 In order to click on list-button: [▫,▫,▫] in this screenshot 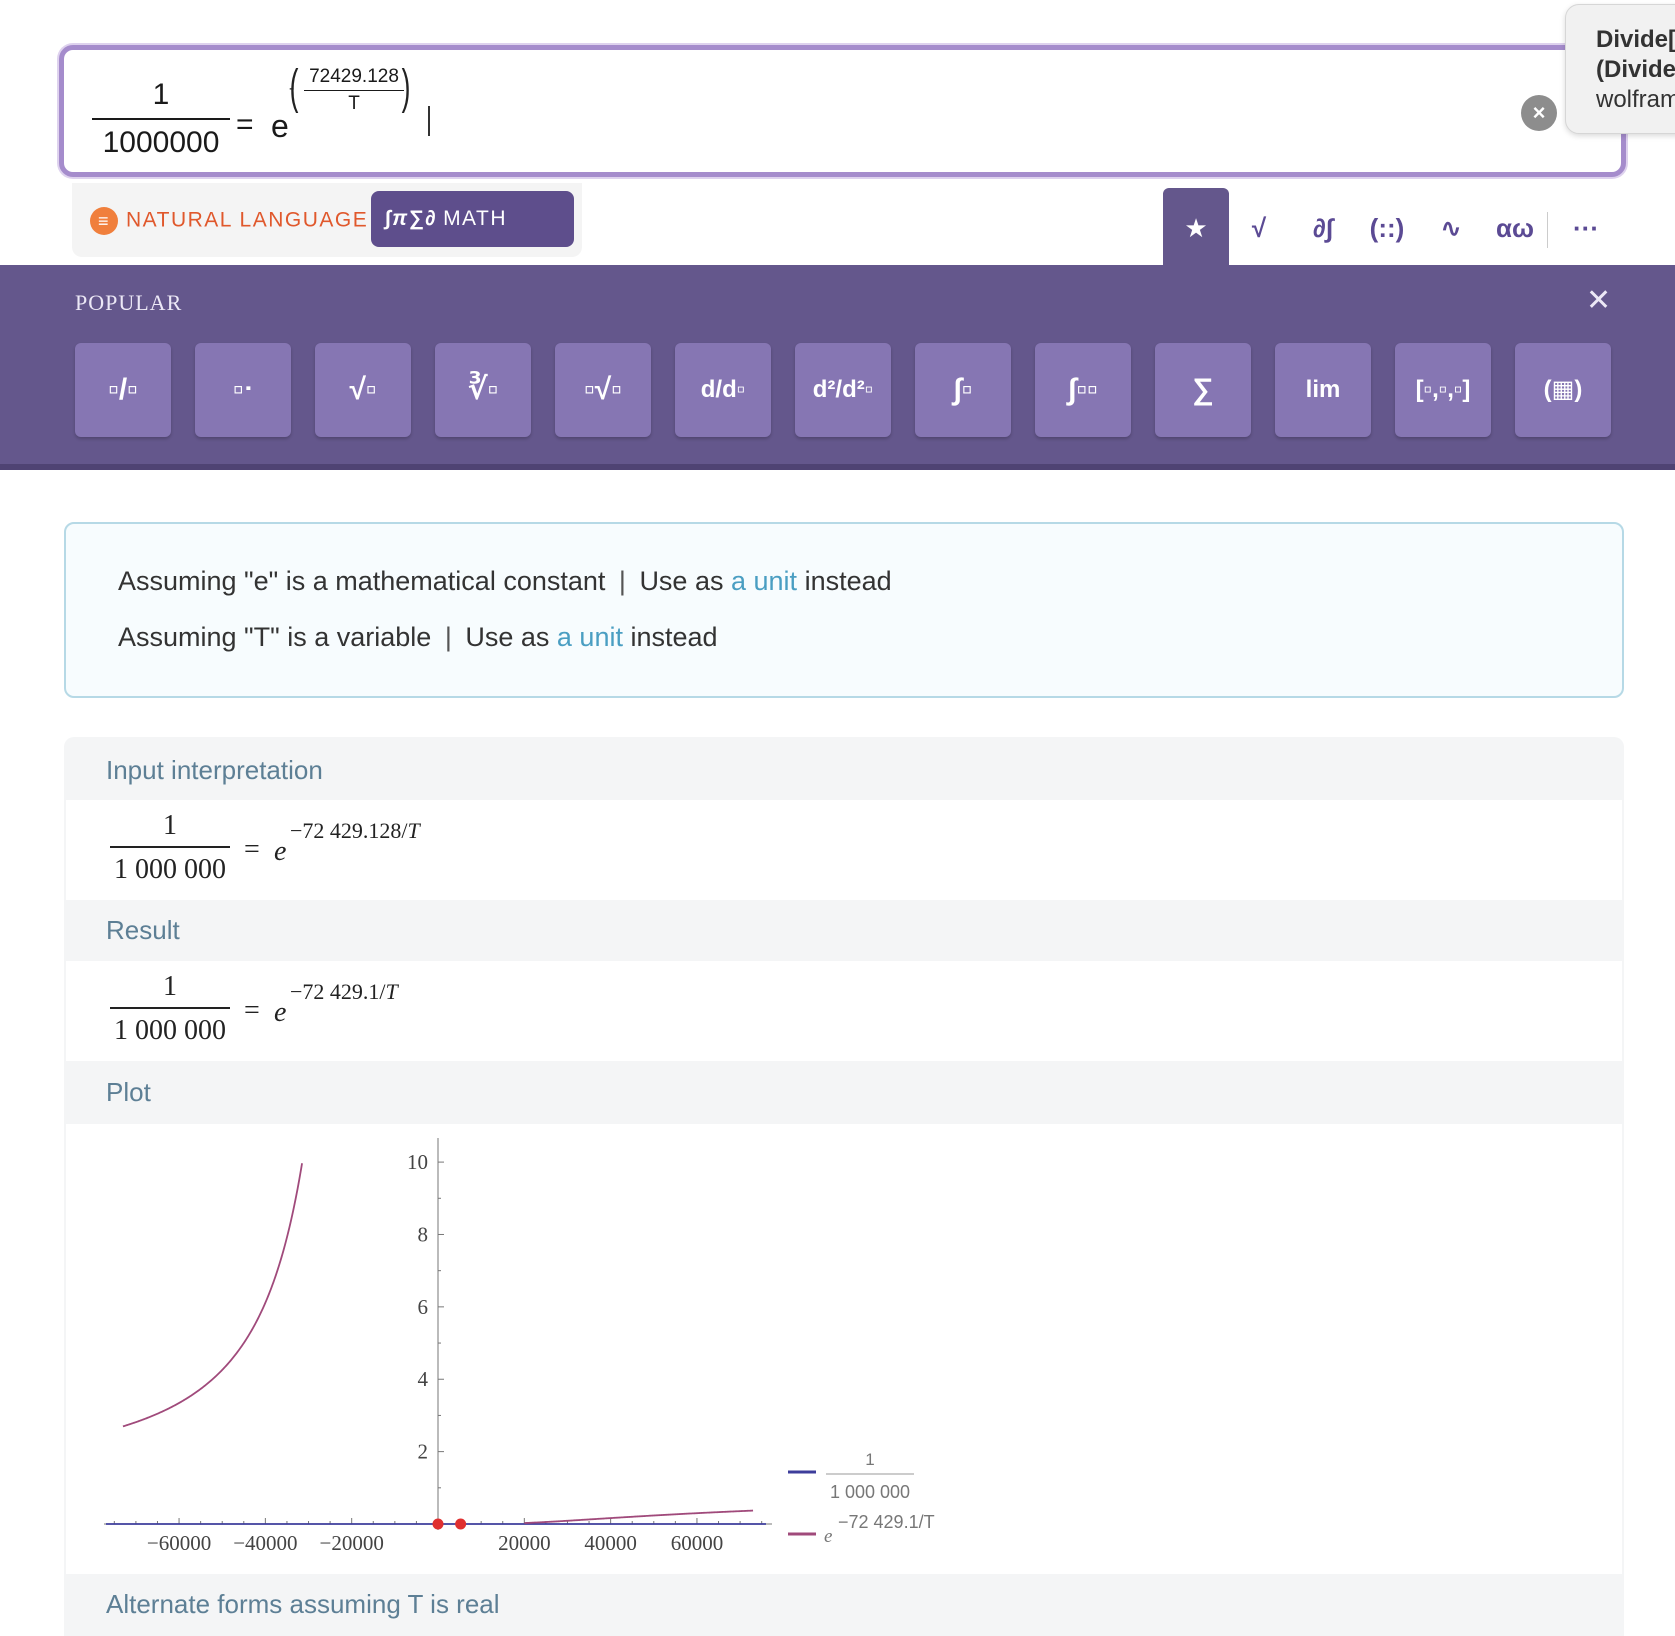, I will do `click(1443, 390)`.